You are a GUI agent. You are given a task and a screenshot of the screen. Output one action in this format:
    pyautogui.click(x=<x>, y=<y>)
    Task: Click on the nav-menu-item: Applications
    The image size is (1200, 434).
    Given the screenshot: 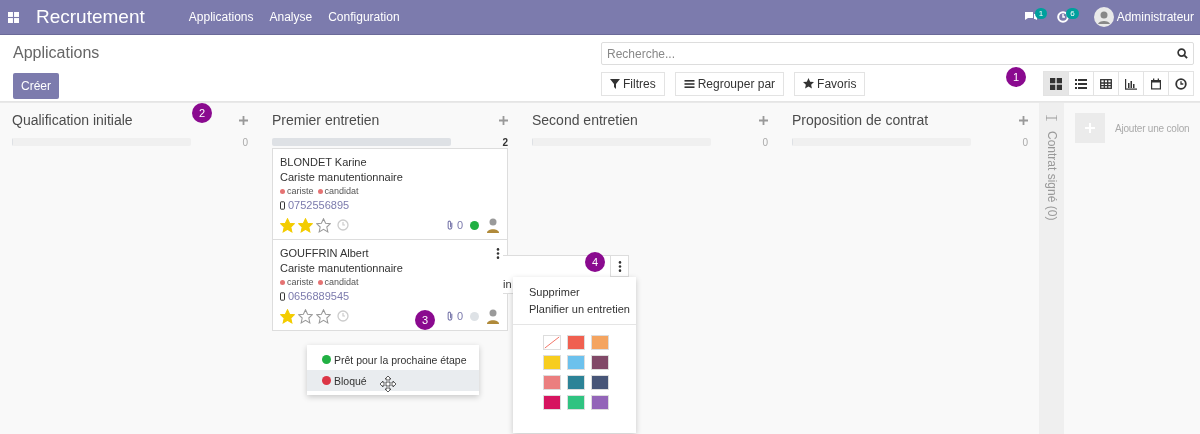 What is the action you would take?
    pyautogui.click(x=221, y=17)
    